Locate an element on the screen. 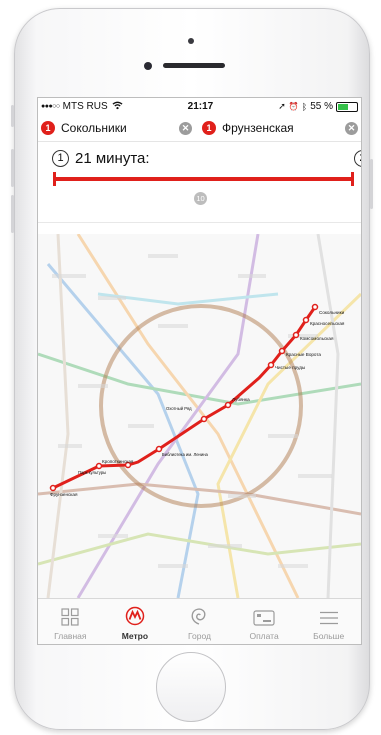  tab-more: Больше is located at coordinates (328, 621).